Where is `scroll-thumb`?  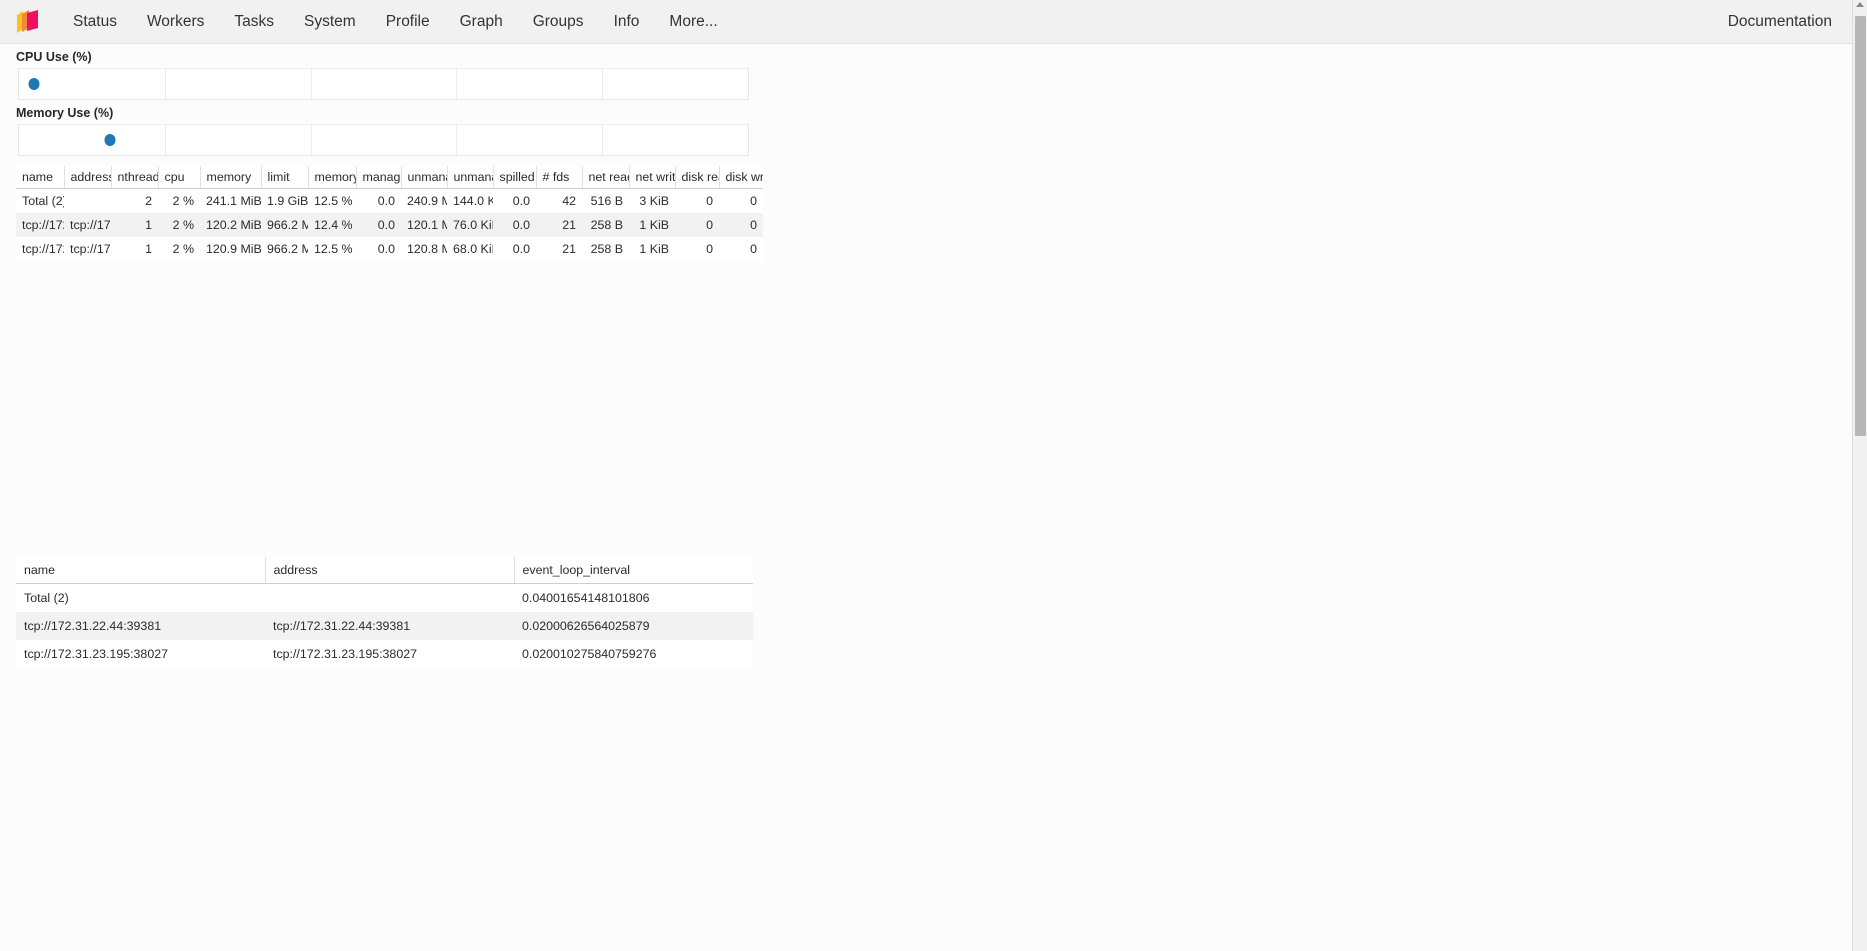
scroll-thumb is located at coordinates (1860, 226).